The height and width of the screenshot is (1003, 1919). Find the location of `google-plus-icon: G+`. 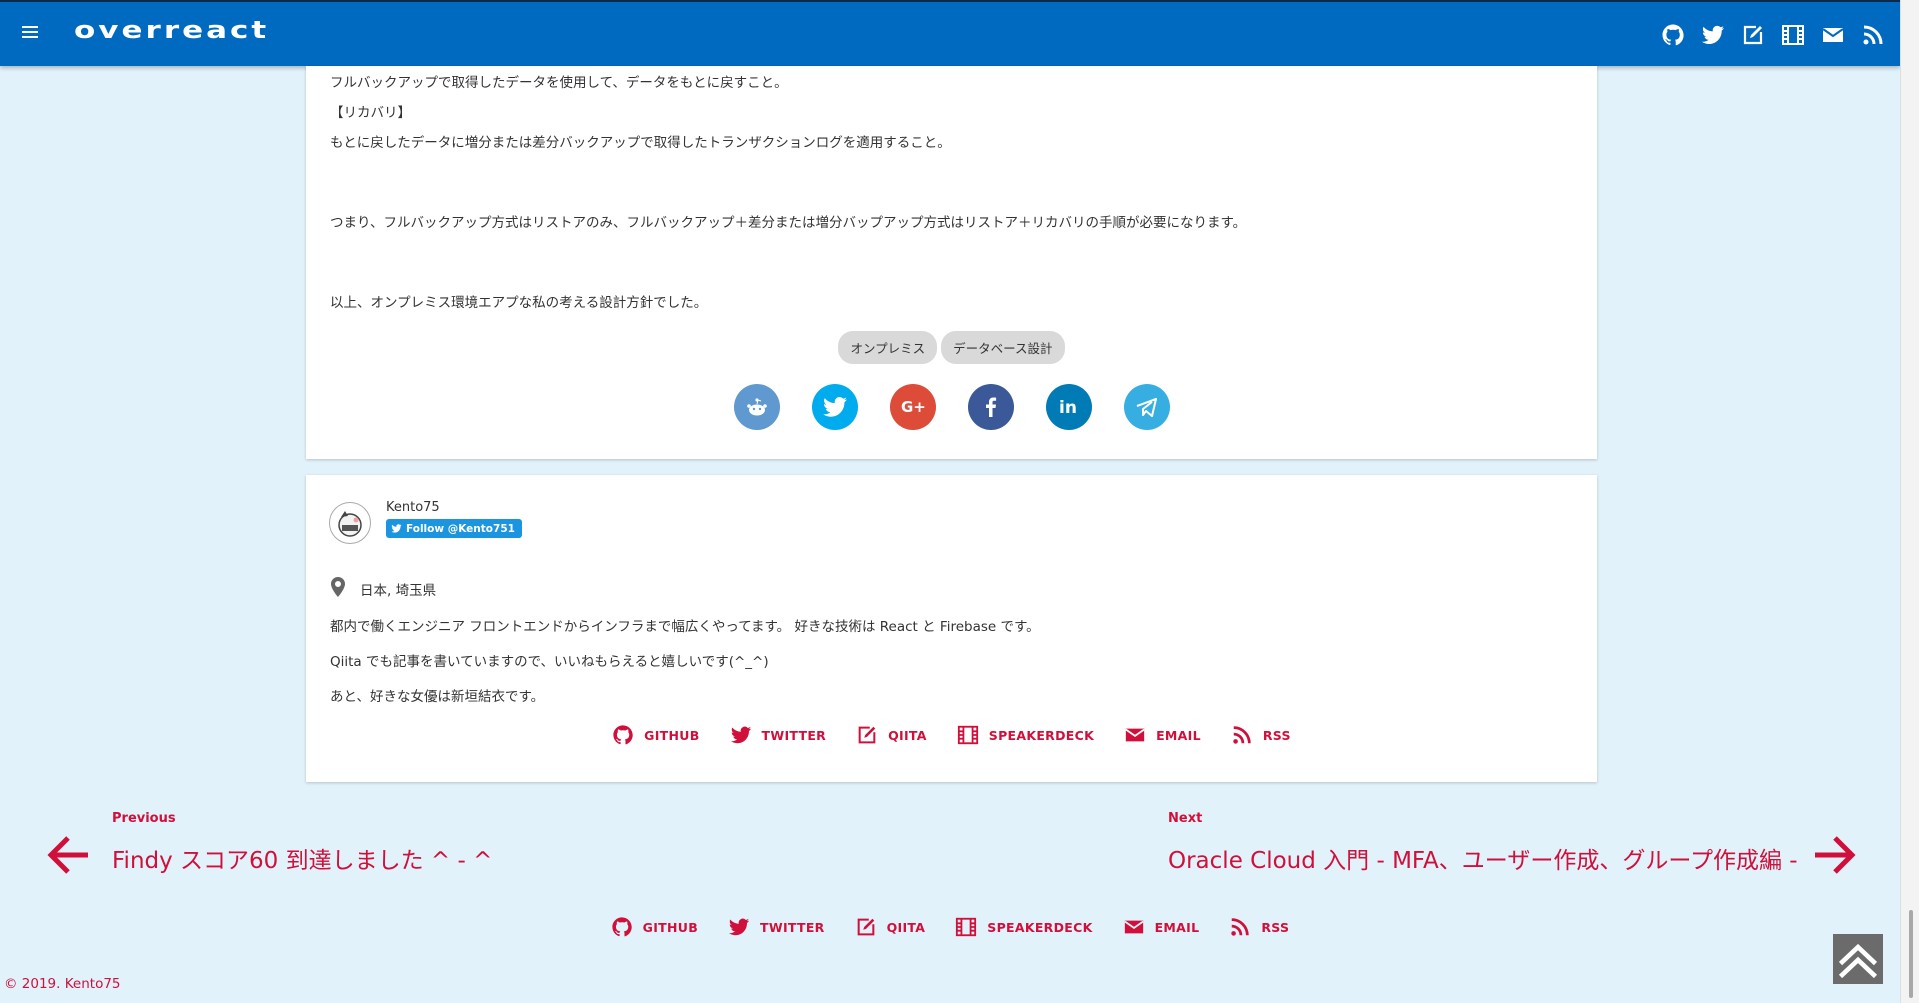

google-plus-icon: G+ is located at coordinates (913, 407).